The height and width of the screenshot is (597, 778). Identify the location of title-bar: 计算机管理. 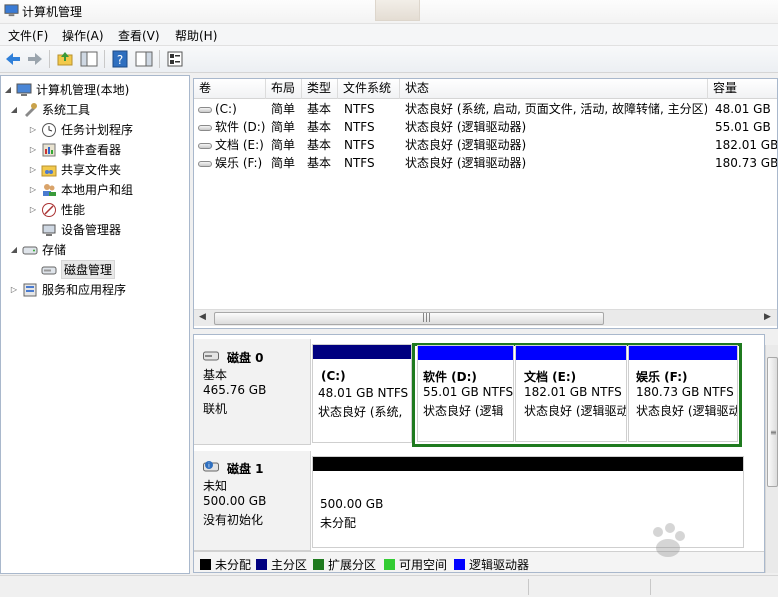
(389, 12).